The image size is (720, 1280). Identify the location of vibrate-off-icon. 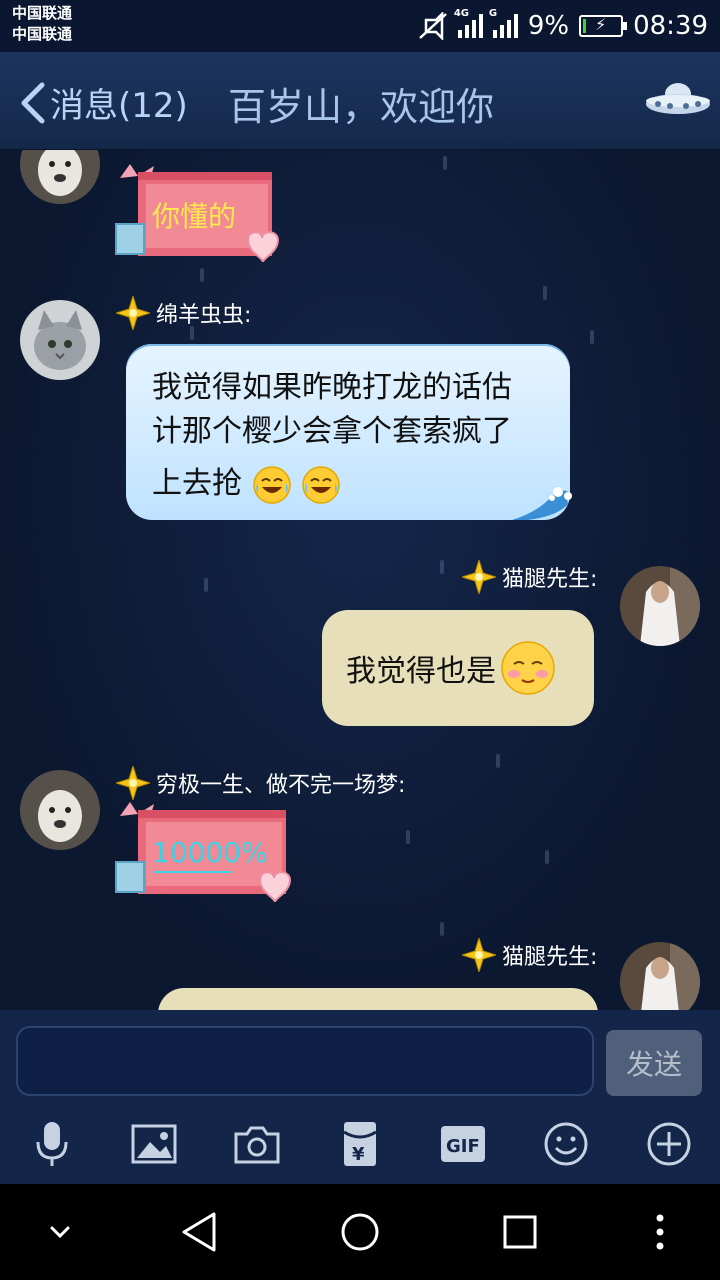
(432, 26).